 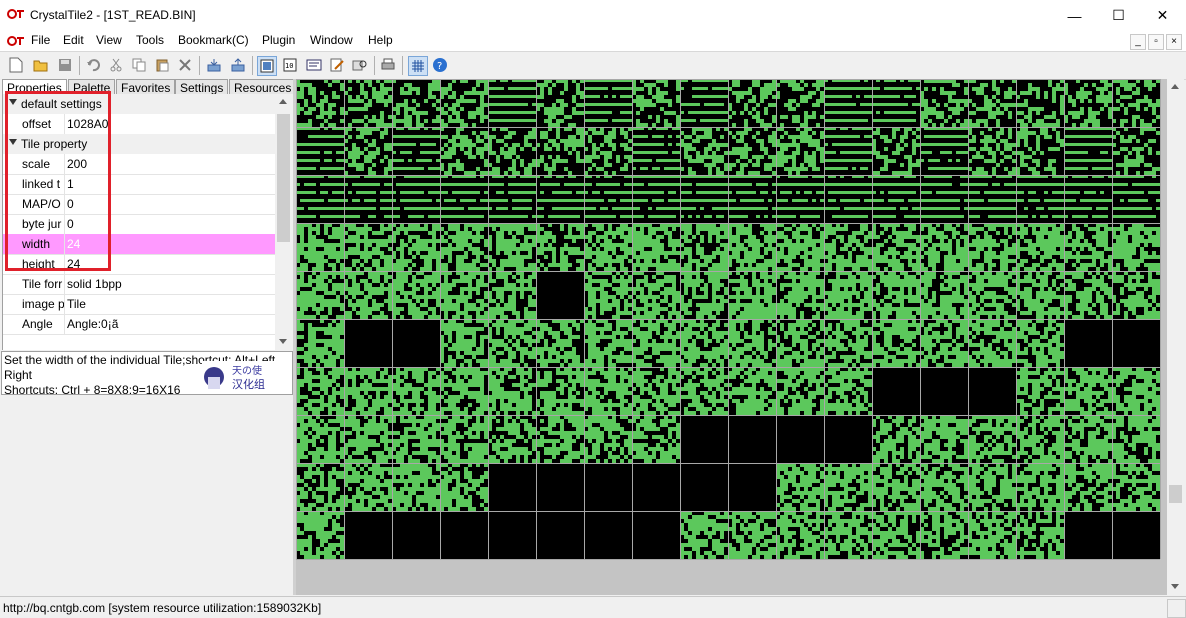 What do you see at coordinates (1174, 42) in the screenshot?
I see `mdi-close-icon: ×` at bounding box center [1174, 42].